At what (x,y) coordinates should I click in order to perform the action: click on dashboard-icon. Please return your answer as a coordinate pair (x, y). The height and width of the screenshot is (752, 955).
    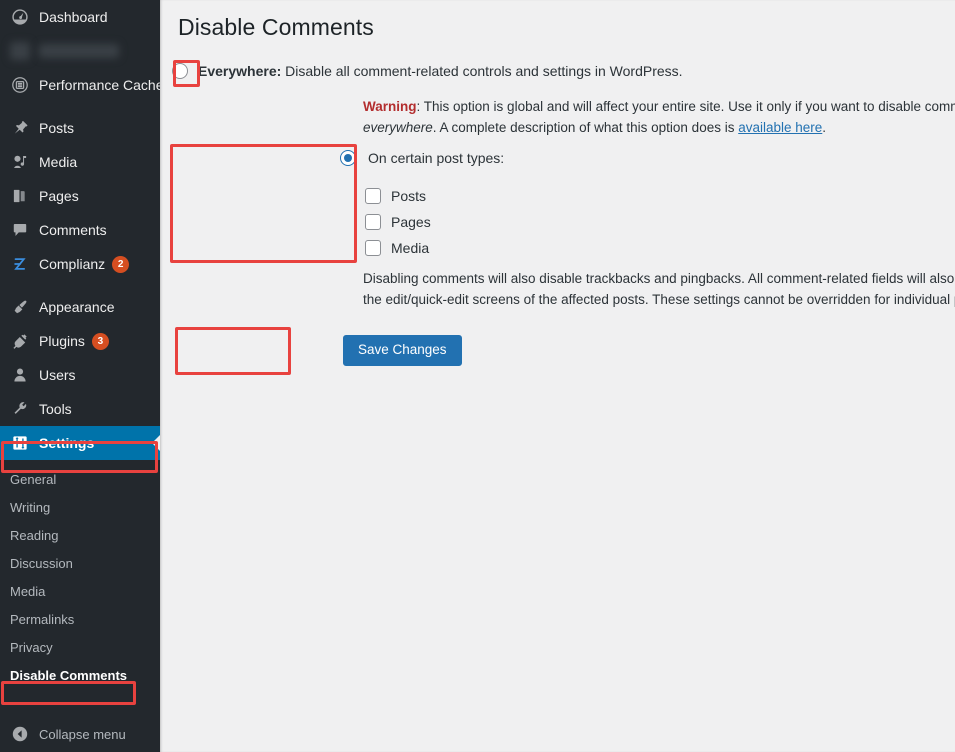
    Looking at the image, I should click on (20, 17).